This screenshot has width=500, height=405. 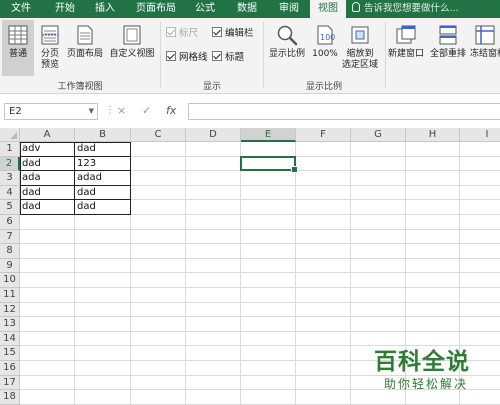 What do you see at coordinates (10, 266) in the screenshot?
I see `row-header: 9` at bounding box center [10, 266].